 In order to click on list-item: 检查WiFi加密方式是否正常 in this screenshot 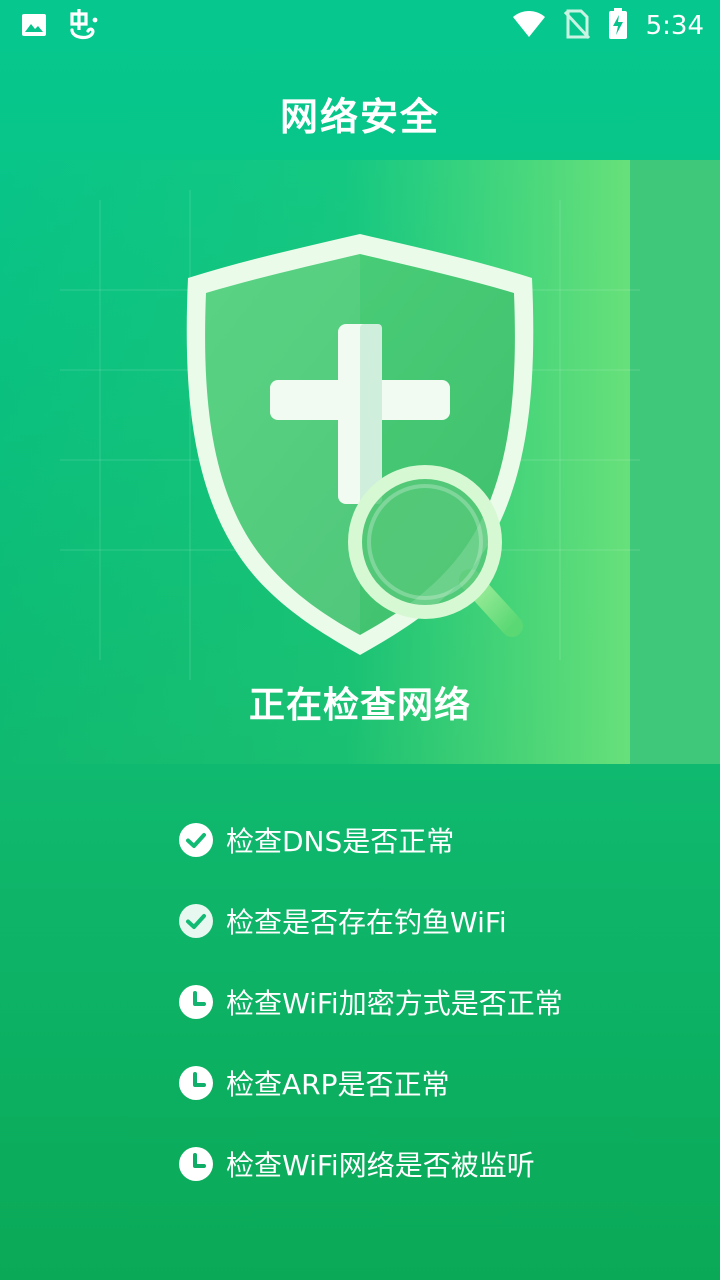, I will do `click(370, 1002)`.